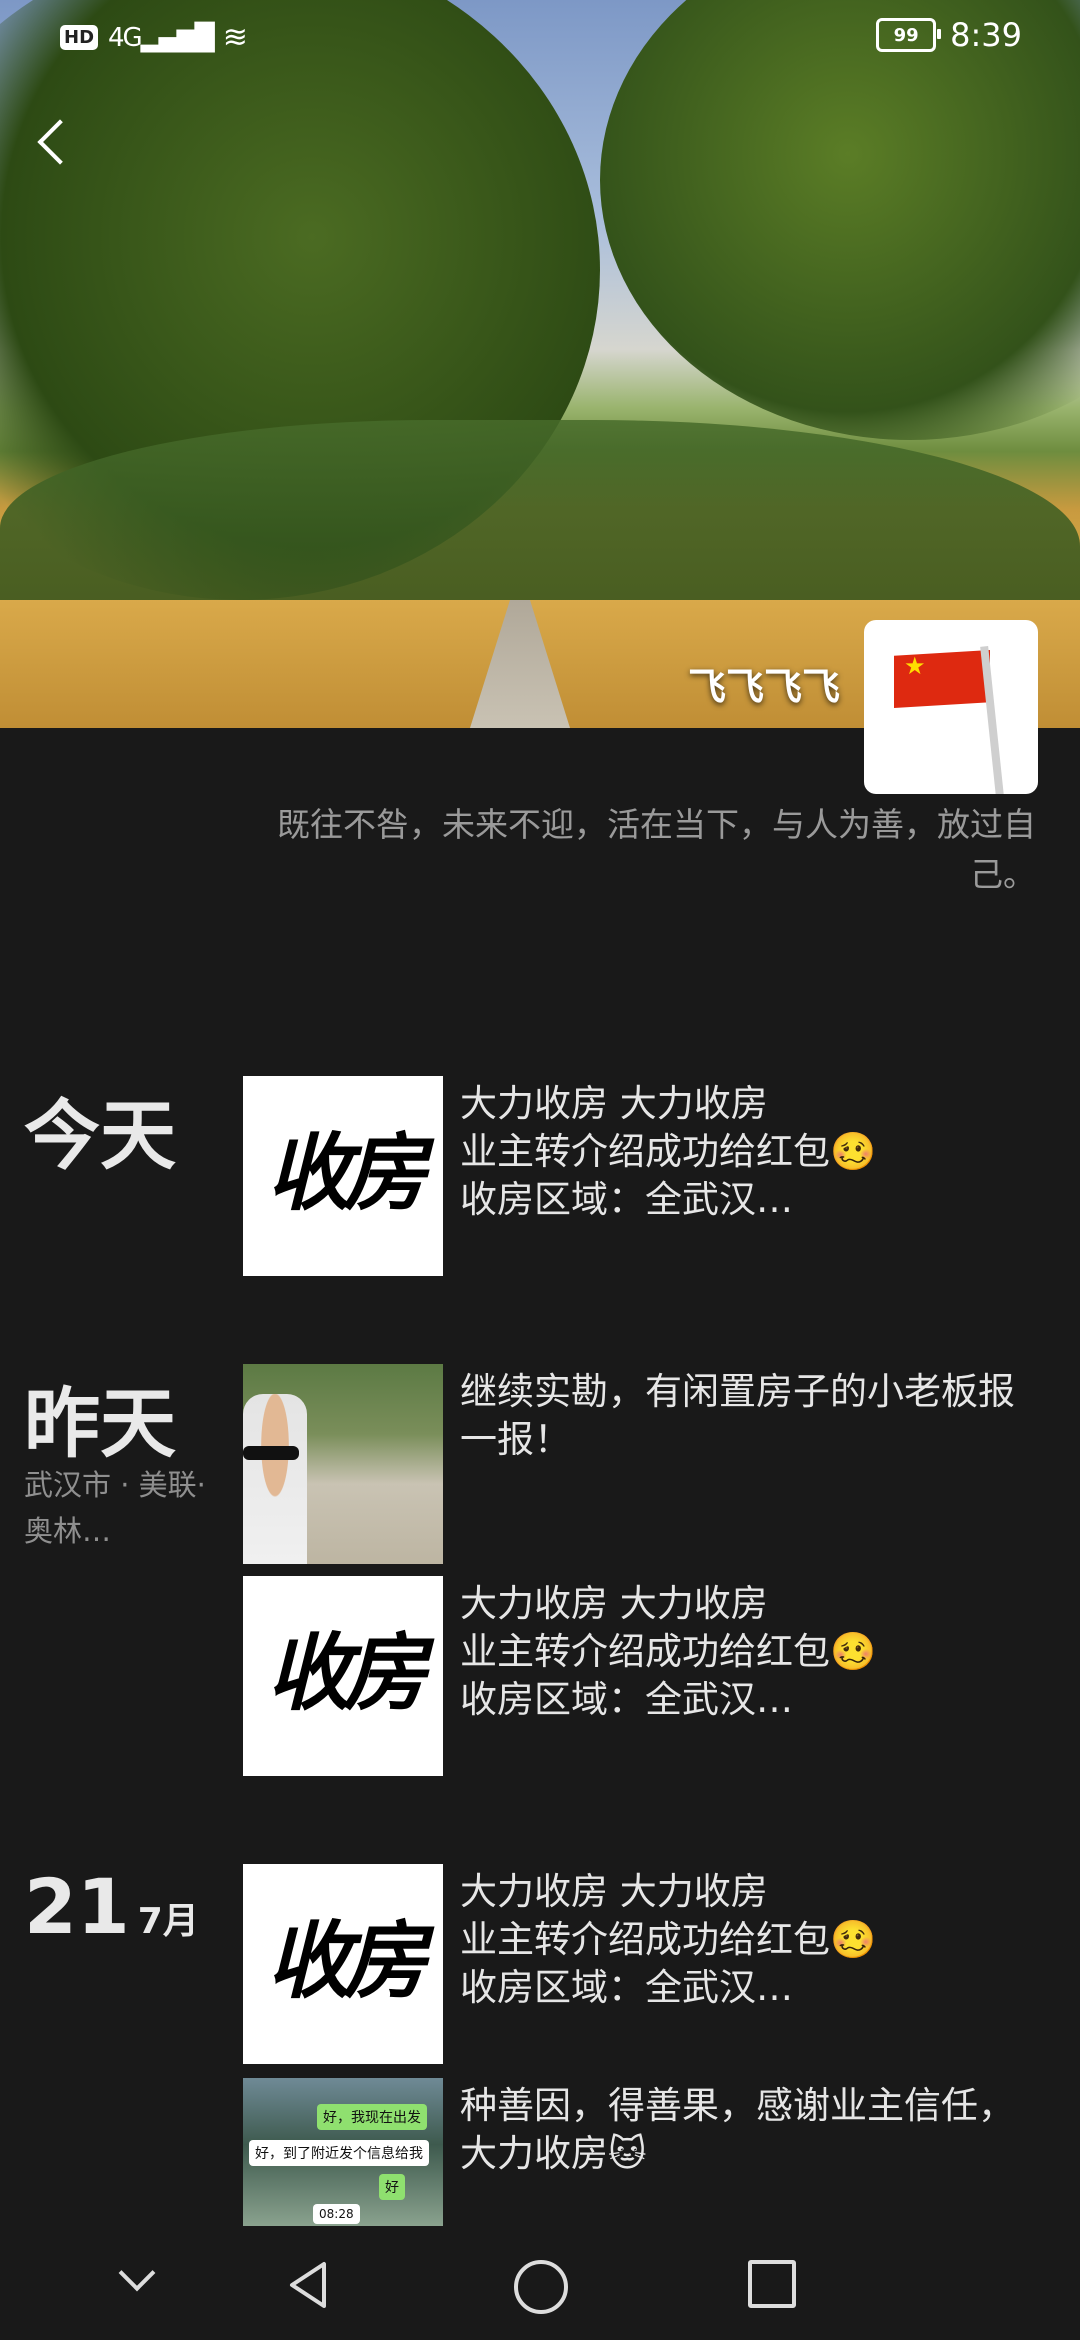 Image resolution: width=1080 pixels, height=2340 pixels. What do you see at coordinates (909, 35) in the screenshot?
I see `battery-icon: 99` at bounding box center [909, 35].